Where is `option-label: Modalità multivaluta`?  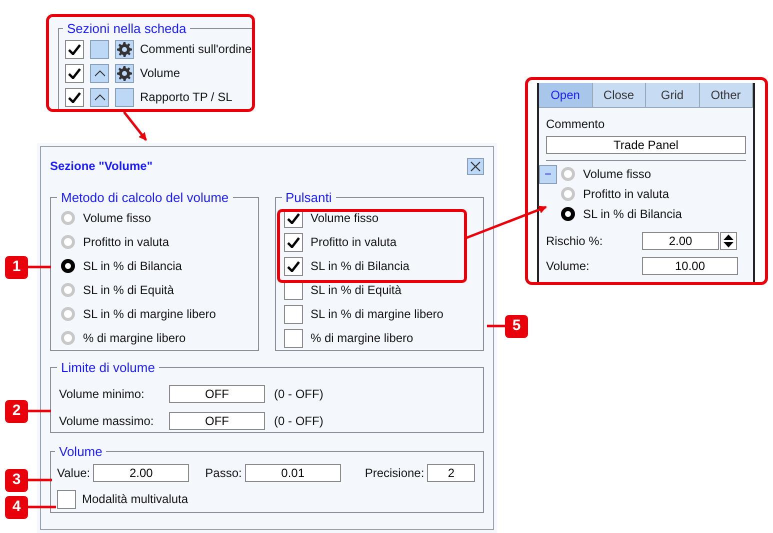 option-label: Modalità multivaluta is located at coordinates (135, 499).